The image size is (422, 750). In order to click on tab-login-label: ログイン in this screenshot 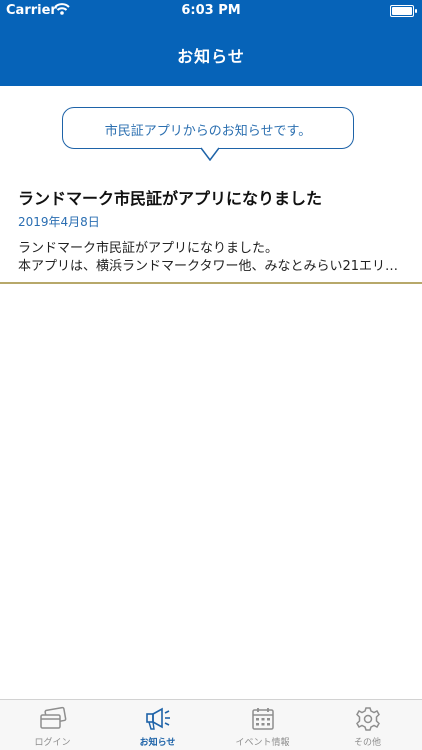, I will do `click(52, 743)`.